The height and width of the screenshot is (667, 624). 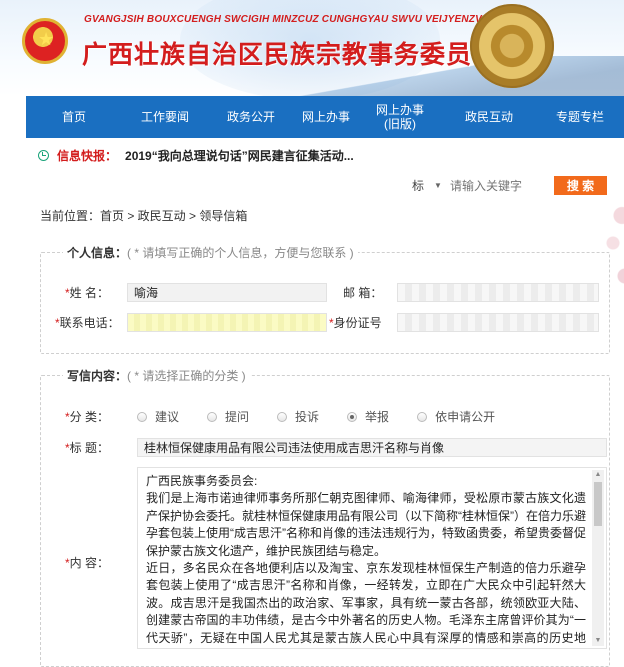 I want to click on name-email-row: *姓 名： 喻海 邮 箱：, so click(x=320, y=292).